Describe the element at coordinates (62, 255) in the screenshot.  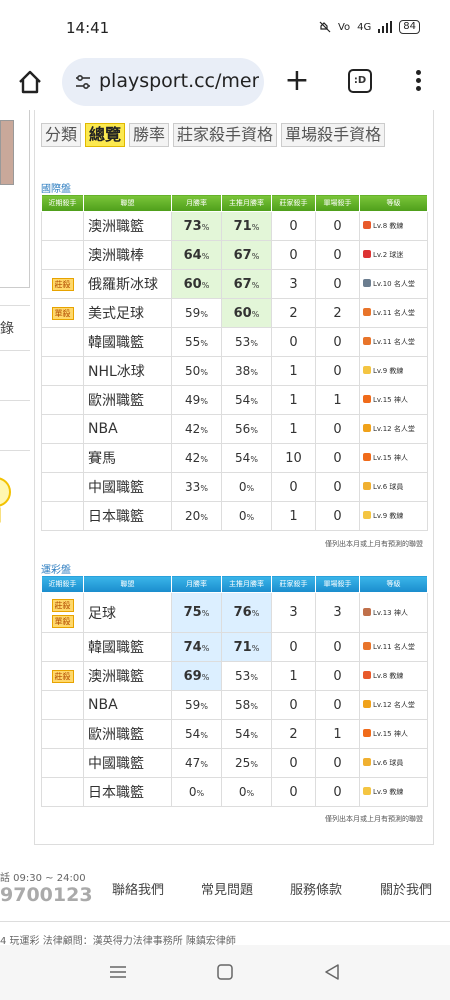
I see `recent-killer-cell` at that location.